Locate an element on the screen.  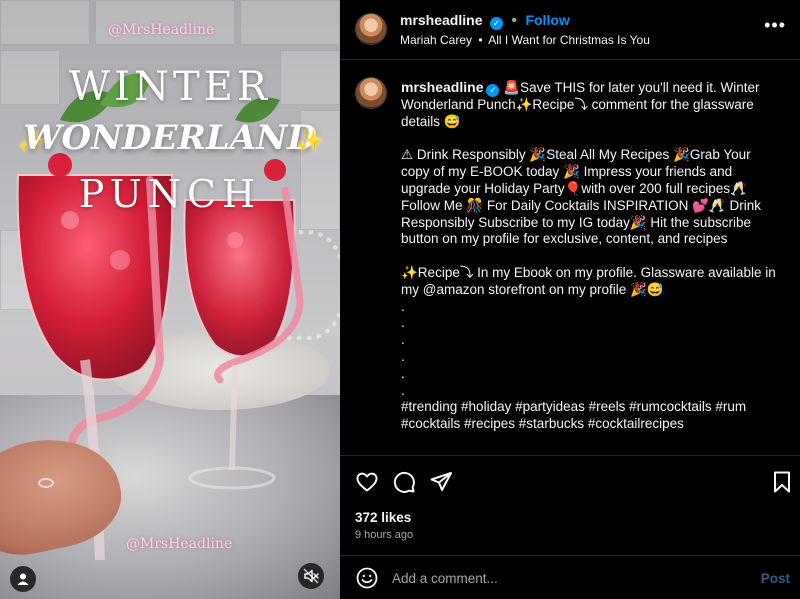
person-icon is located at coordinates (23, 579).